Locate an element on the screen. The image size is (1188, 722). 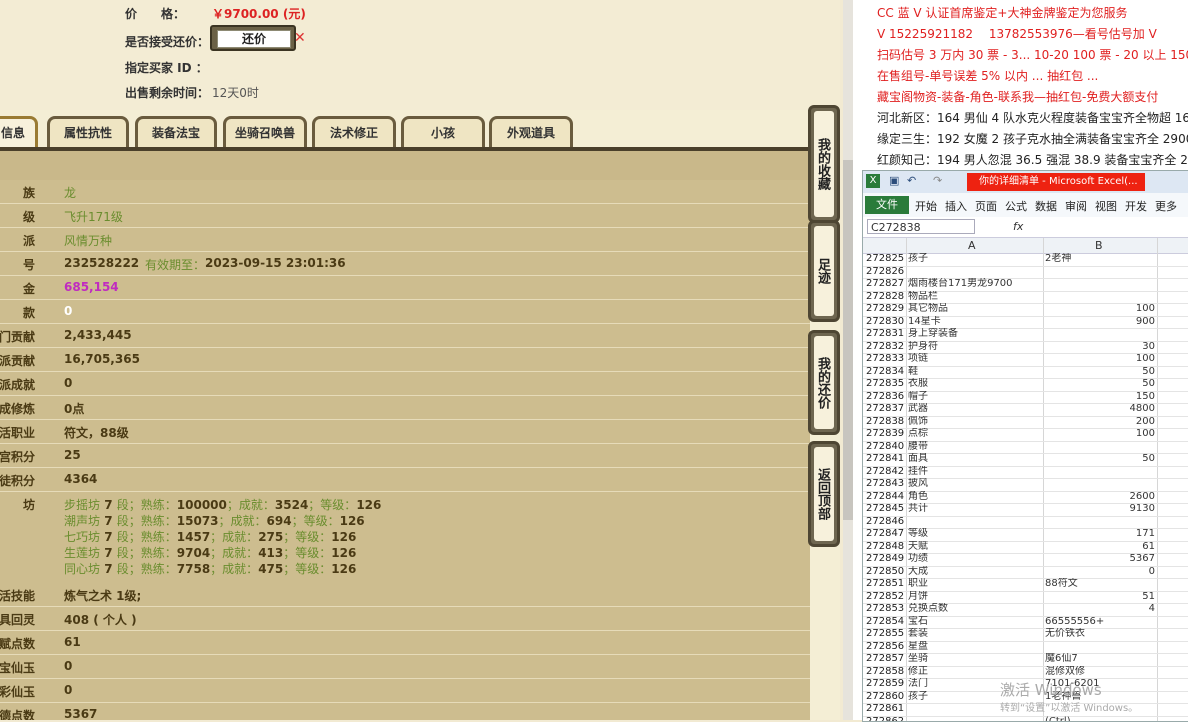
cell-a: 身上穿装备 is located at coordinates (974, 334).